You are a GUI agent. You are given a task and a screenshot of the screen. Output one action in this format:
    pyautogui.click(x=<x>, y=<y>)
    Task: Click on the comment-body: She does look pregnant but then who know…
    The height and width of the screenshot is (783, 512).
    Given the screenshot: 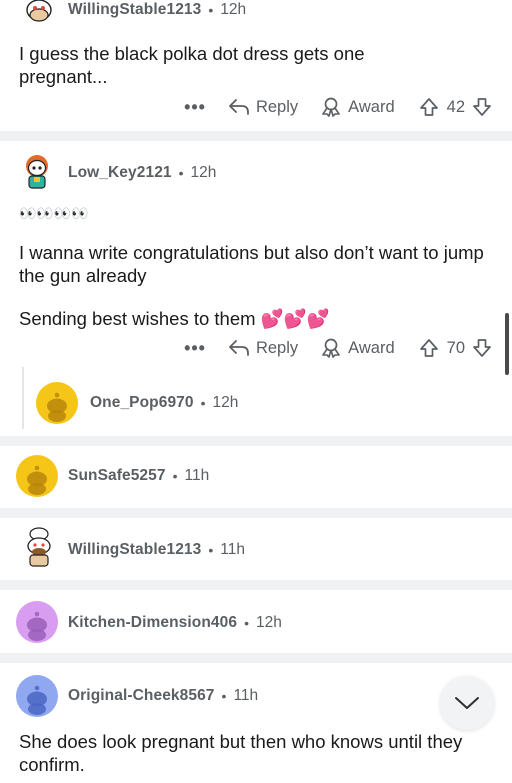 What is the action you would take?
    pyautogui.click(x=241, y=753)
    